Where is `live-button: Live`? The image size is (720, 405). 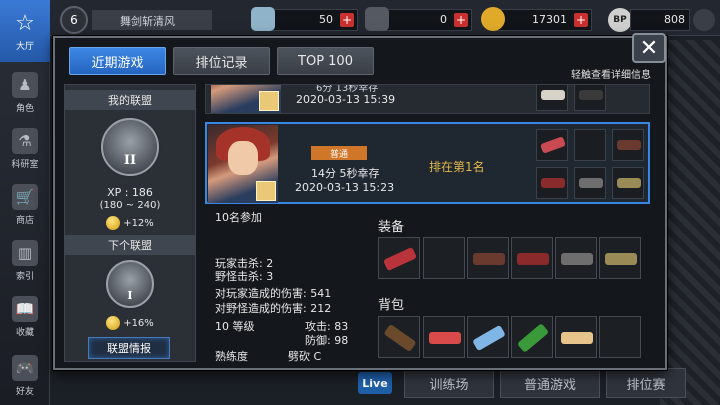
live-button: Live is located at coordinates (375, 383).